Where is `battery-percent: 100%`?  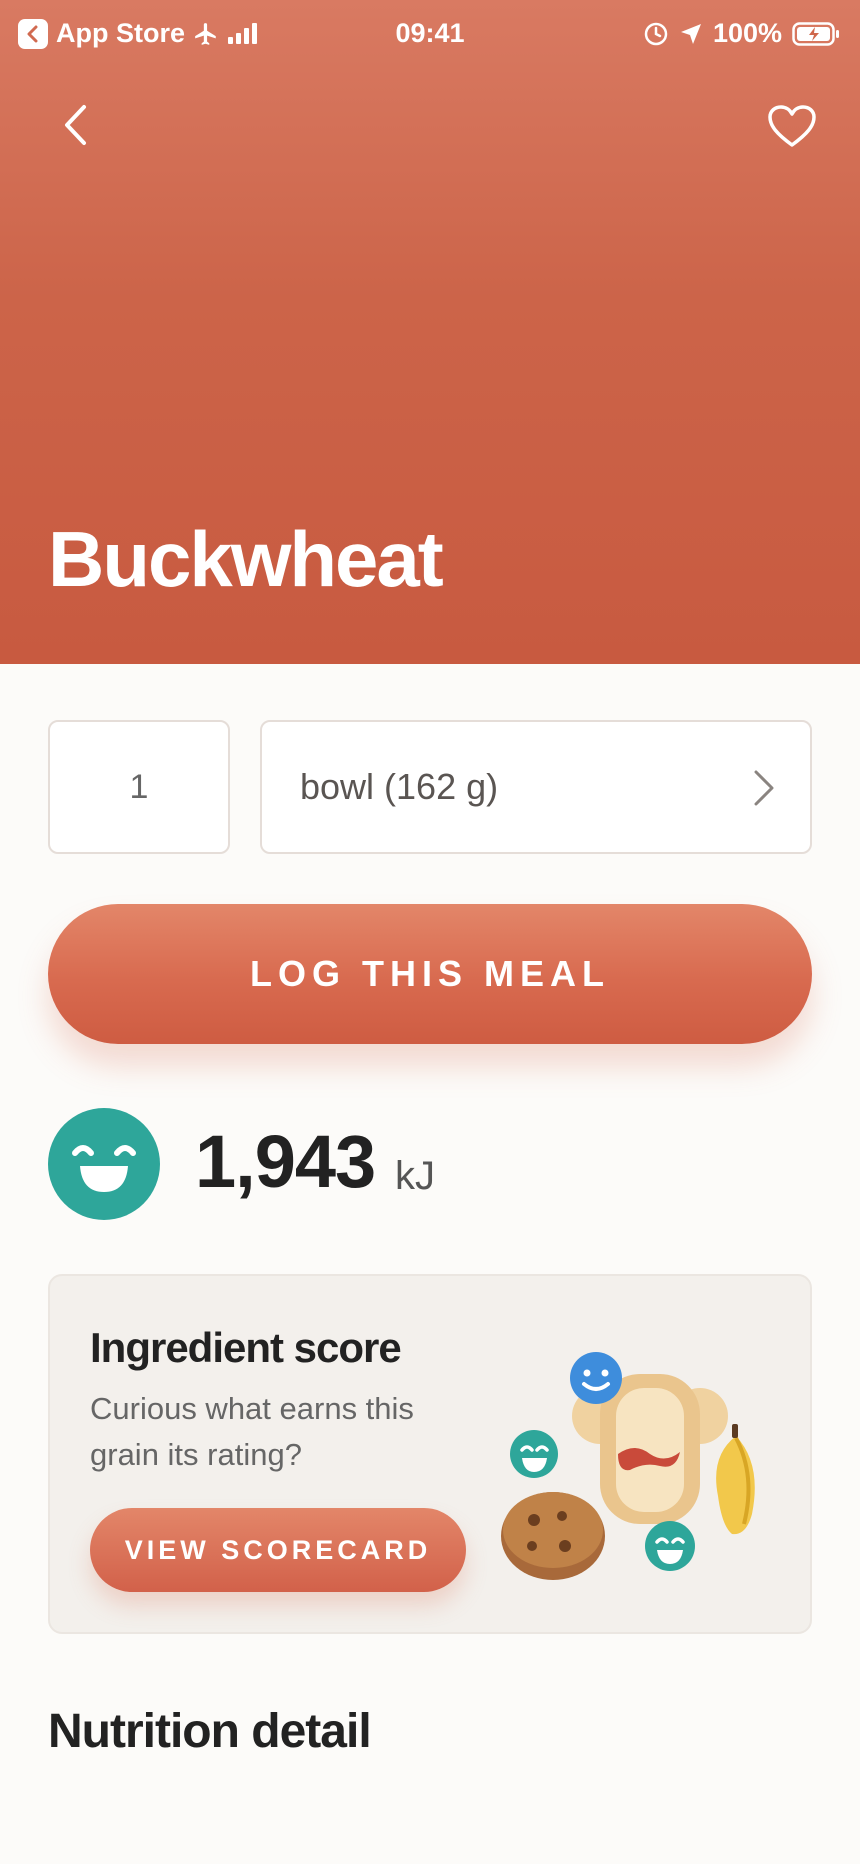 battery-percent: 100% is located at coordinates (747, 33).